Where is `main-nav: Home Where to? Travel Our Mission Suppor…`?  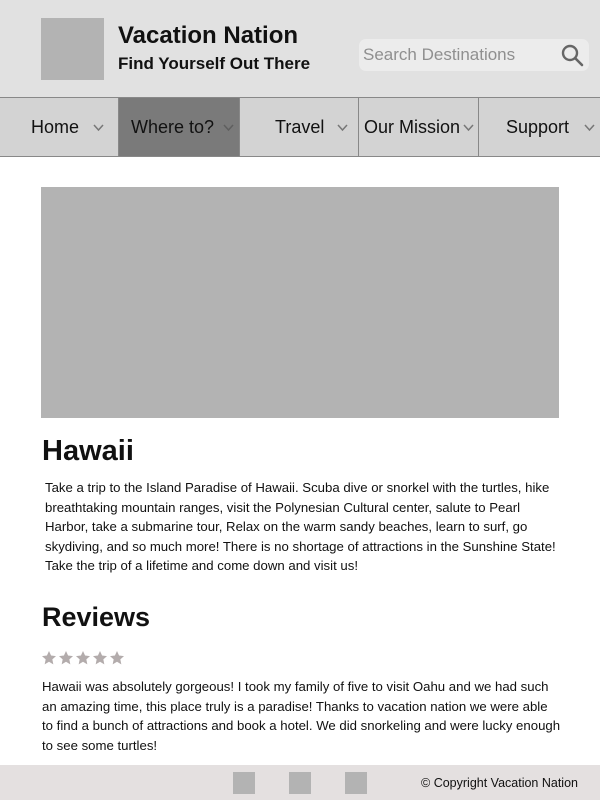 main-nav: Home Where to? Travel Our Mission Suppor… is located at coordinates (300, 127).